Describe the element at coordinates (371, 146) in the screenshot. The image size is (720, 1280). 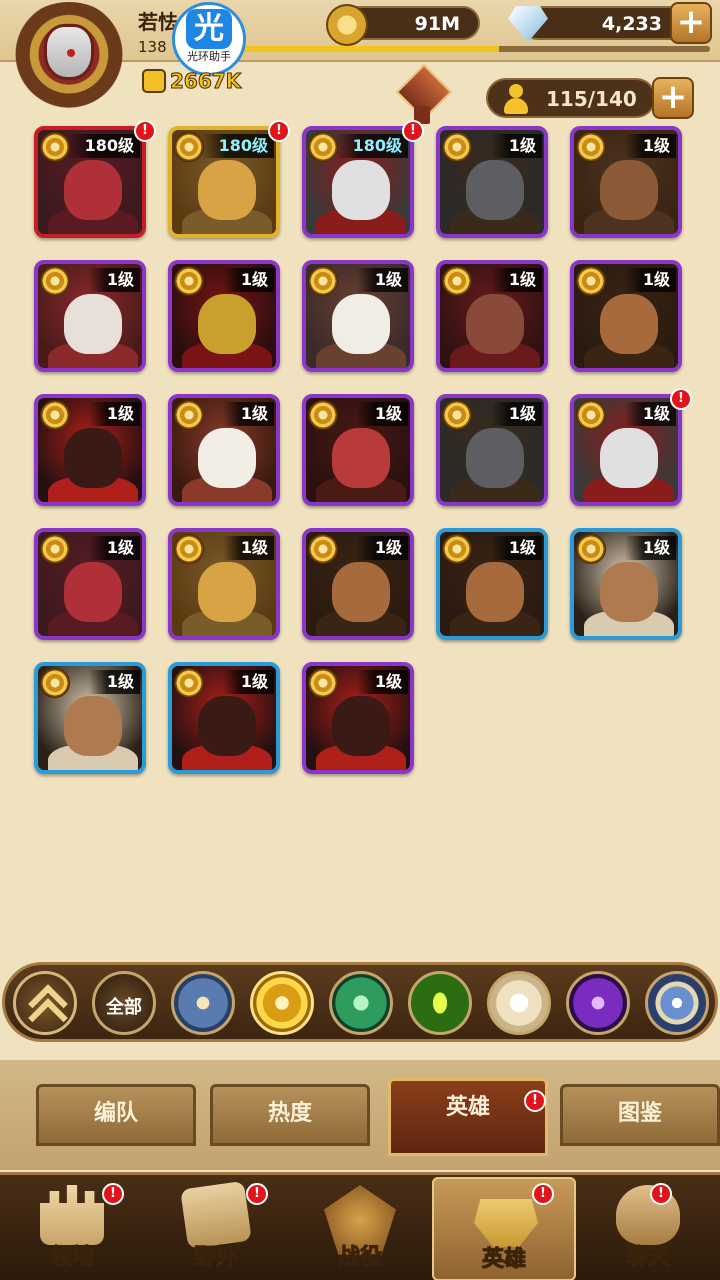
I see `hero-level: 180级` at that location.